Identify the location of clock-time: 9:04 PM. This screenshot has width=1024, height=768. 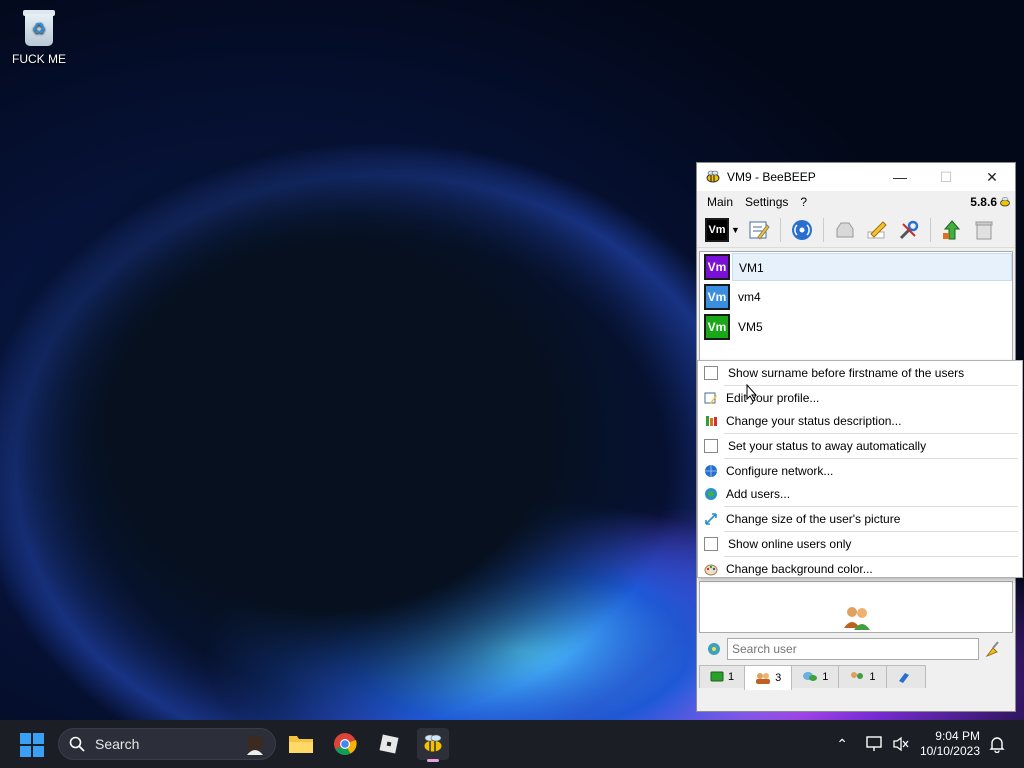
(957, 736).